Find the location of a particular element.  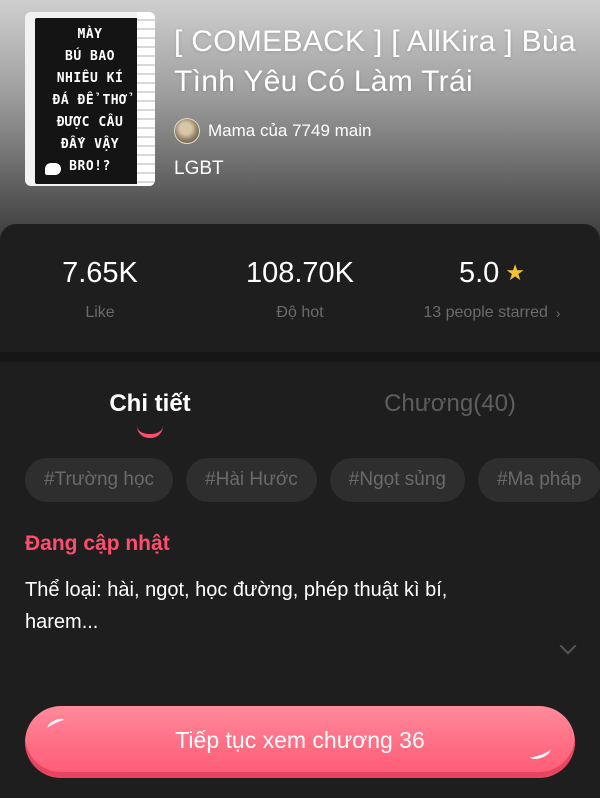

rating-label-wrap: 13 people starred › is located at coordinates (492, 313).